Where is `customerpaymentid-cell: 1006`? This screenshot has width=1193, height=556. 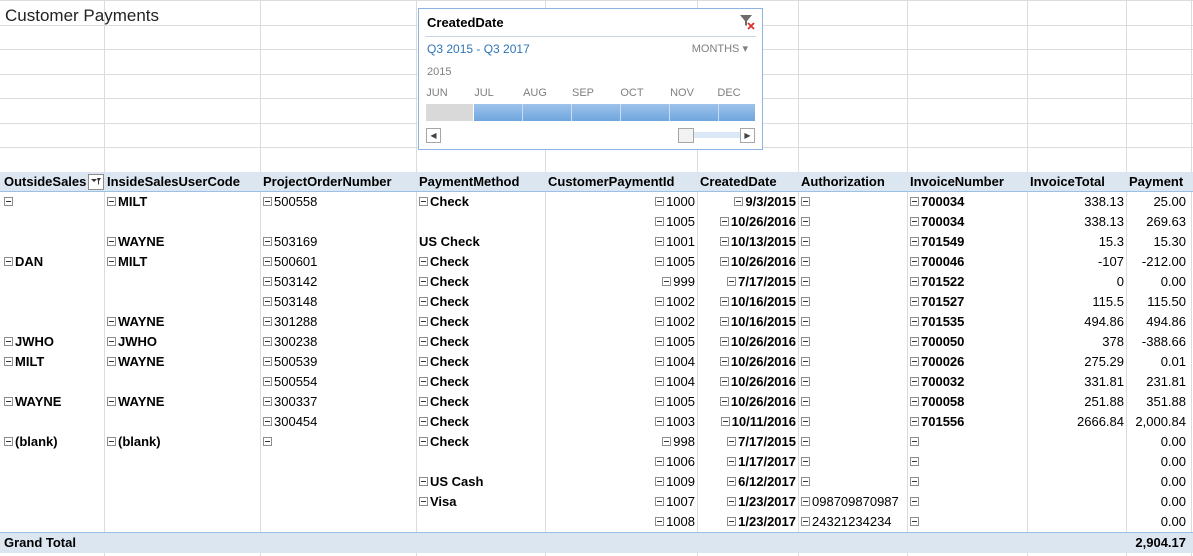
customerpaymentid-cell: 1006 is located at coordinates (627, 462).